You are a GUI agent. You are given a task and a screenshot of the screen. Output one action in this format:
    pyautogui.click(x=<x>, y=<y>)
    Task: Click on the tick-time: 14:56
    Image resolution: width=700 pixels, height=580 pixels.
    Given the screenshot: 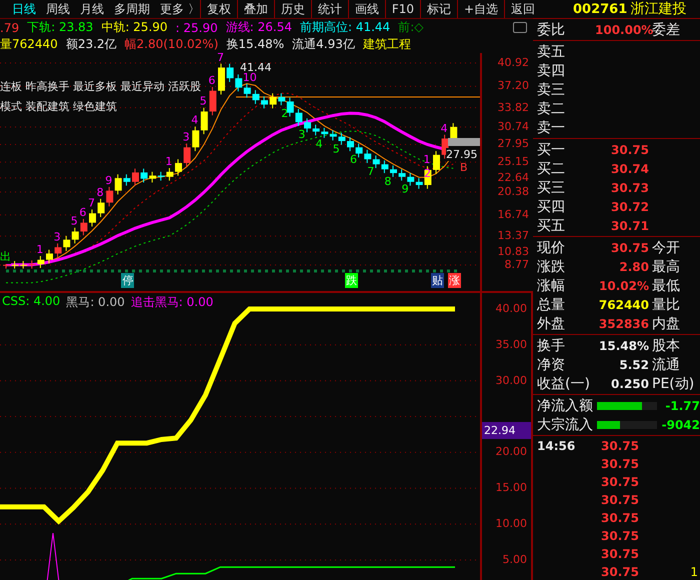 What is the action you would take?
    pyautogui.click(x=556, y=446)
    